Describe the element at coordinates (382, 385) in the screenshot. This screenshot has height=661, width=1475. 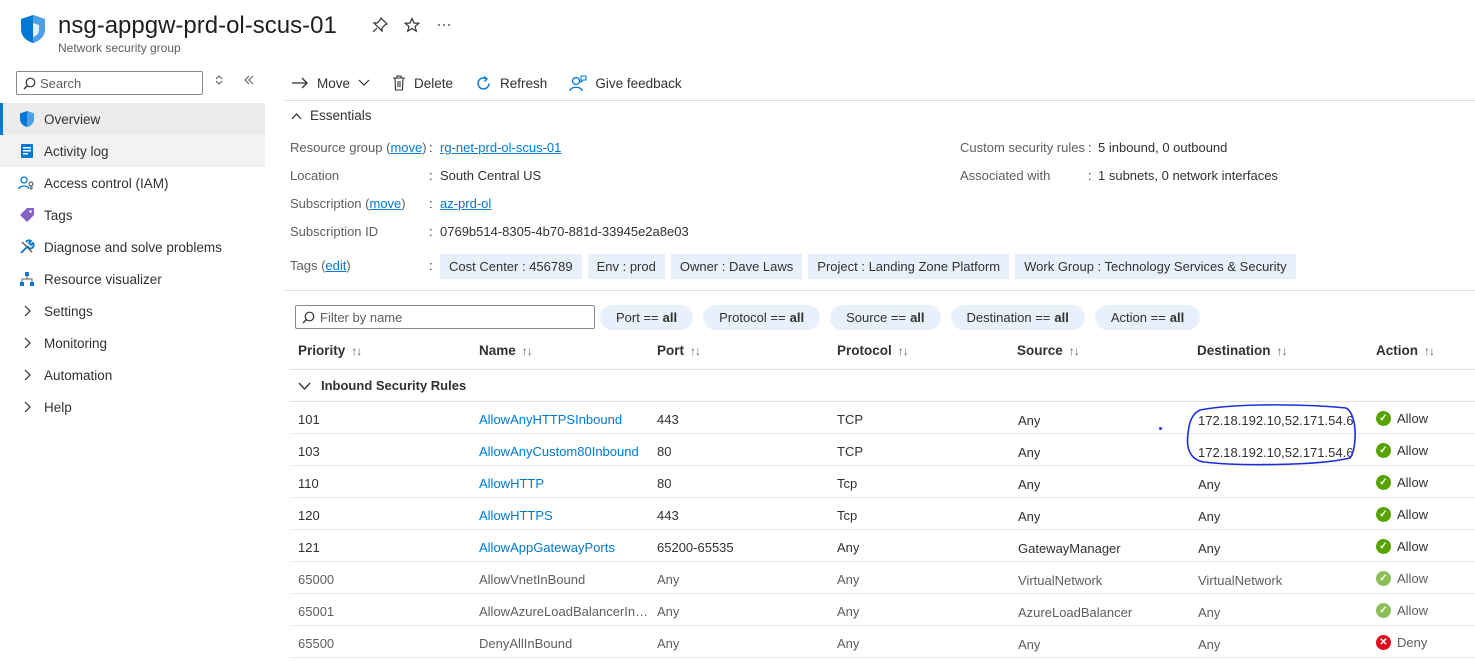
I see `inbound-group-toggle: Inbound Security Rules` at that location.